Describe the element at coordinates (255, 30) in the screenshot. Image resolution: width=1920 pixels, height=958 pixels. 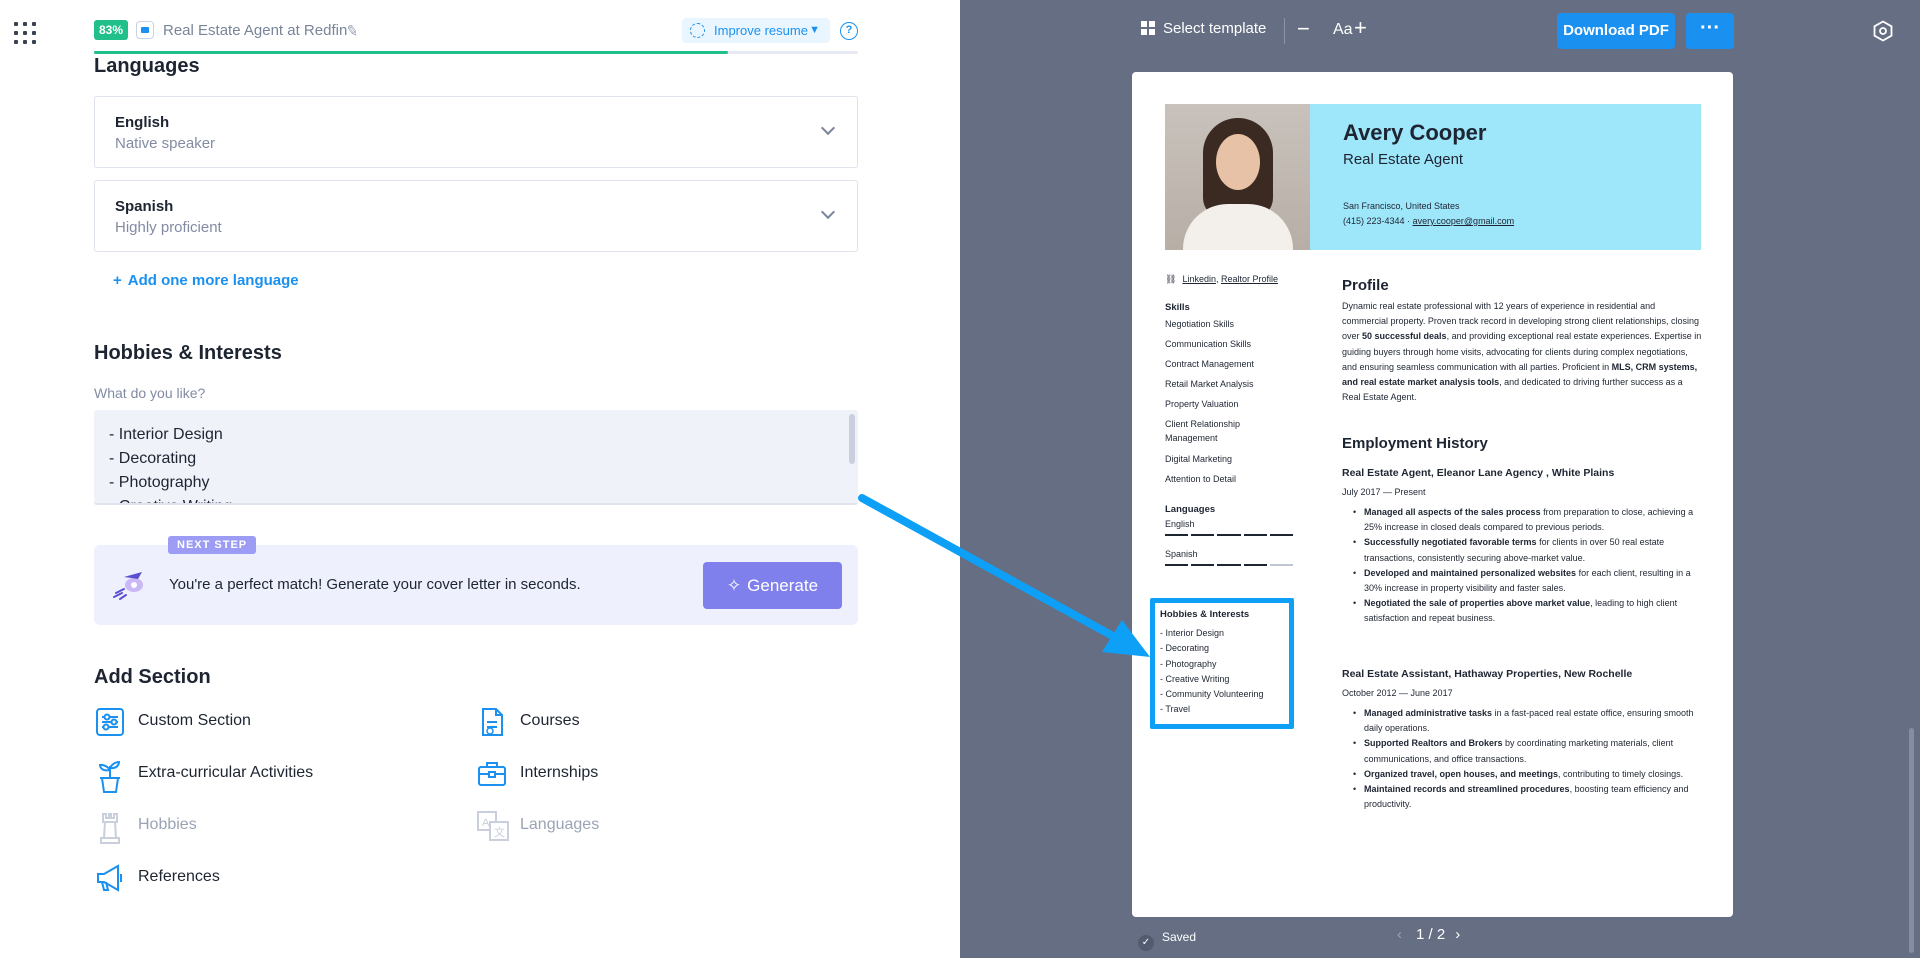
I see `job-title: Real Estate Agent at Redfin` at that location.